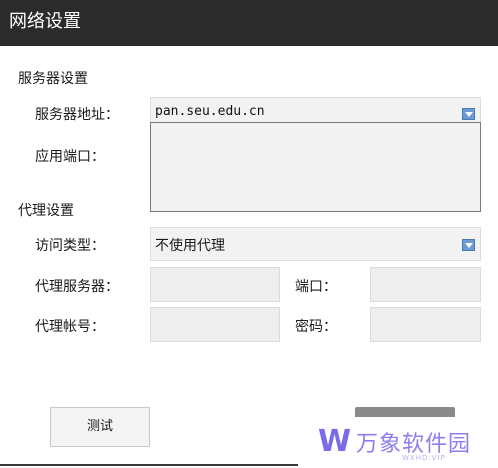 Image resolution: width=498 pixels, height=468 pixels. What do you see at coordinates (215, 324) in the screenshot?
I see `proxy-account-input` at bounding box center [215, 324].